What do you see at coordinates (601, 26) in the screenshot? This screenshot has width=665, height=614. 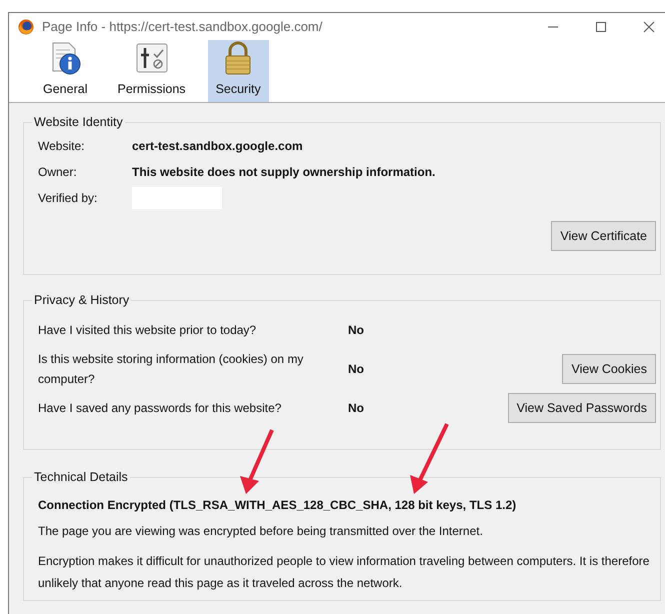 I see `maximize-icon` at bounding box center [601, 26].